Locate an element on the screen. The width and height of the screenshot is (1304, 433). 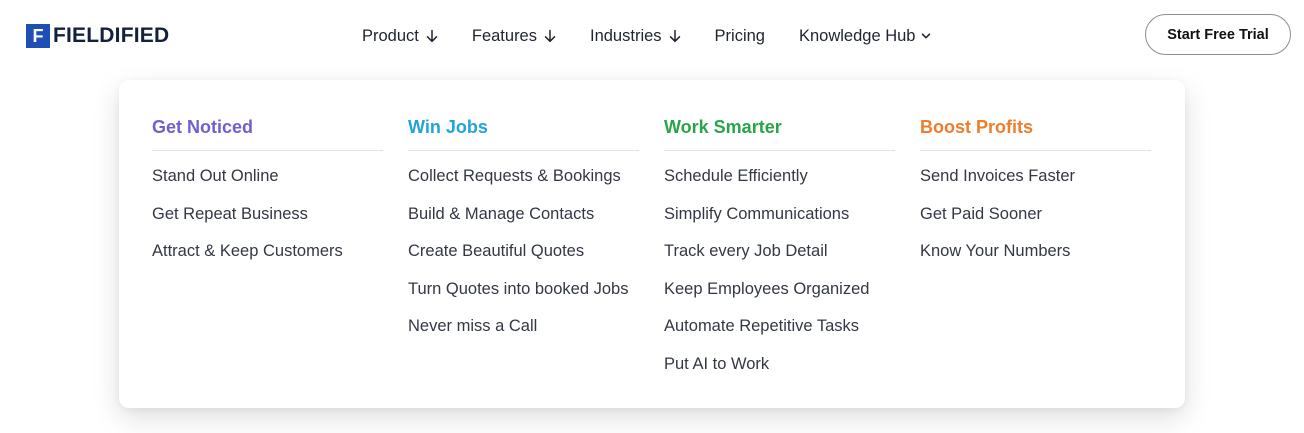
menu-link: Get Repeat Business is located at coordinates (267, 221).